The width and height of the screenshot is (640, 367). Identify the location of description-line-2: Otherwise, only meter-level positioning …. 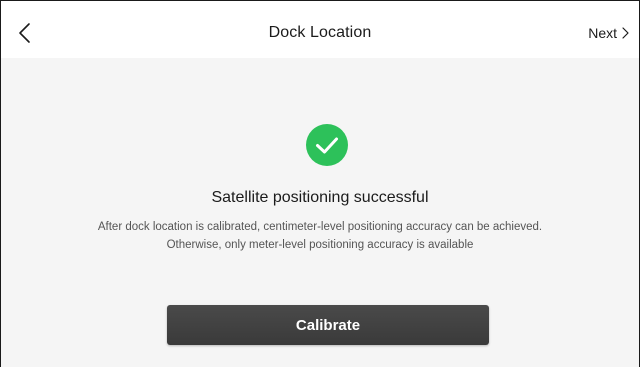
(320, 245).